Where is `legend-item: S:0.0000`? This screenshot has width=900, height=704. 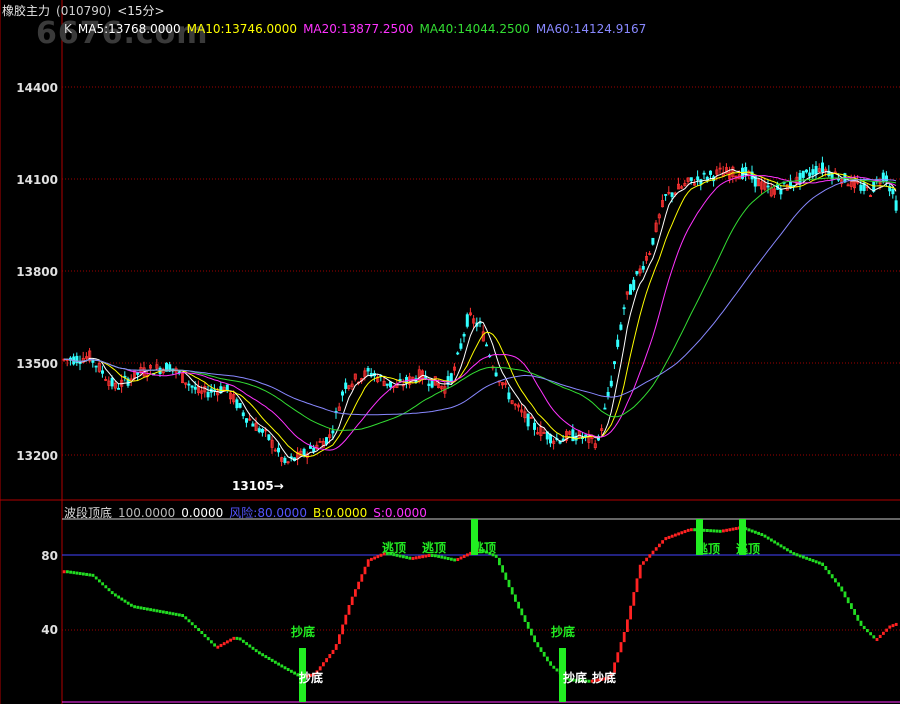
legend-item: S:0.0000 is located at coordinates (400, 513).